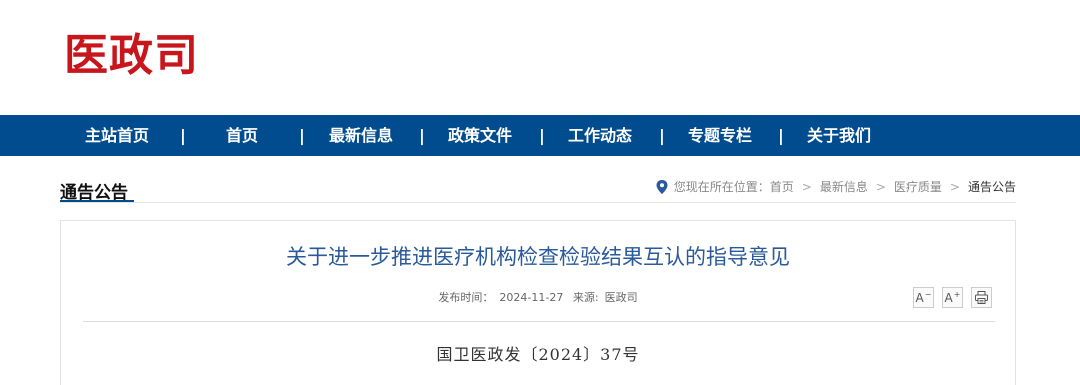 Image resolution: width=1080 pixels, height=385 pixels. Describe the element at coordinates (600, 135) in the screenshot. I see `nav-item-work-news: 工作动态` at that location.